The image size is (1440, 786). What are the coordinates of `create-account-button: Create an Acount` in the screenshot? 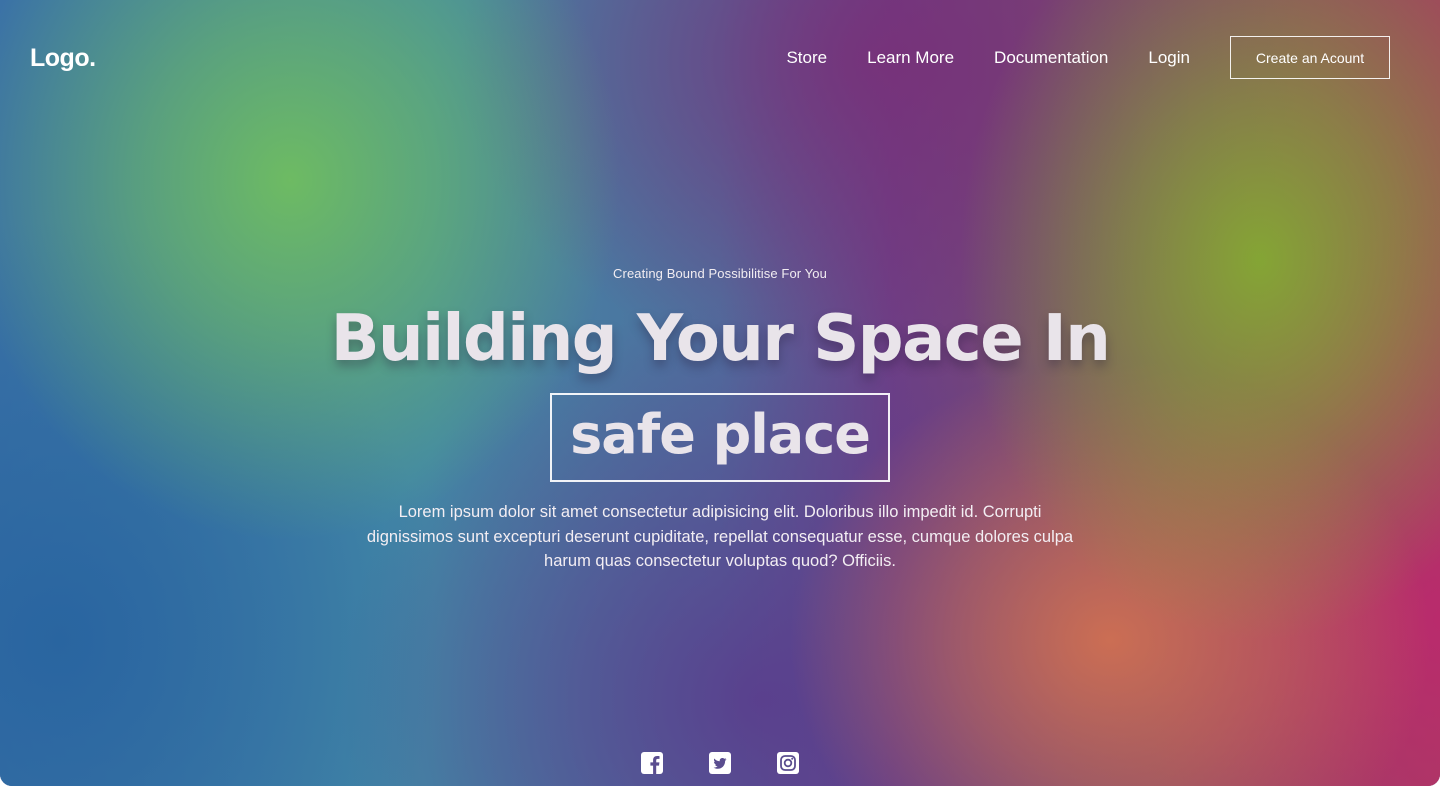 It's located at (1310, 57).